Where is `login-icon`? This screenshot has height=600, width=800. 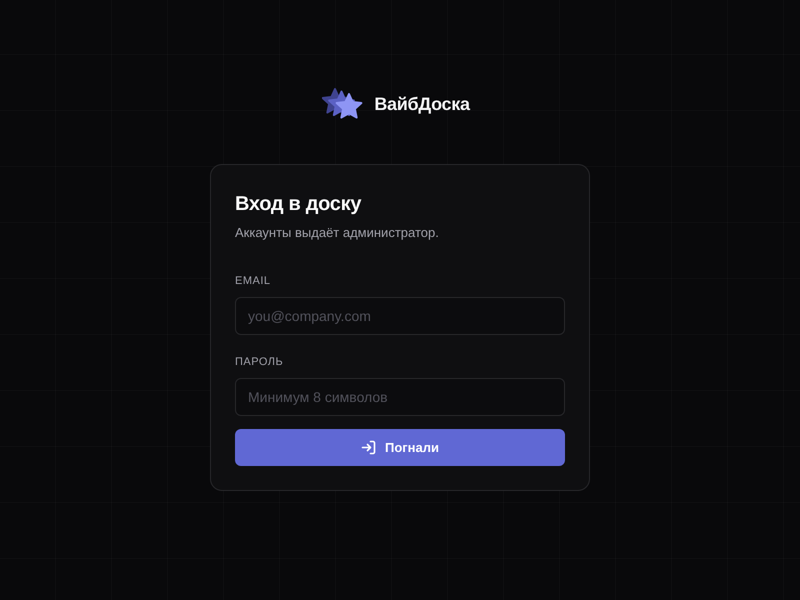 login-icon is located at coordinates (368, 447).